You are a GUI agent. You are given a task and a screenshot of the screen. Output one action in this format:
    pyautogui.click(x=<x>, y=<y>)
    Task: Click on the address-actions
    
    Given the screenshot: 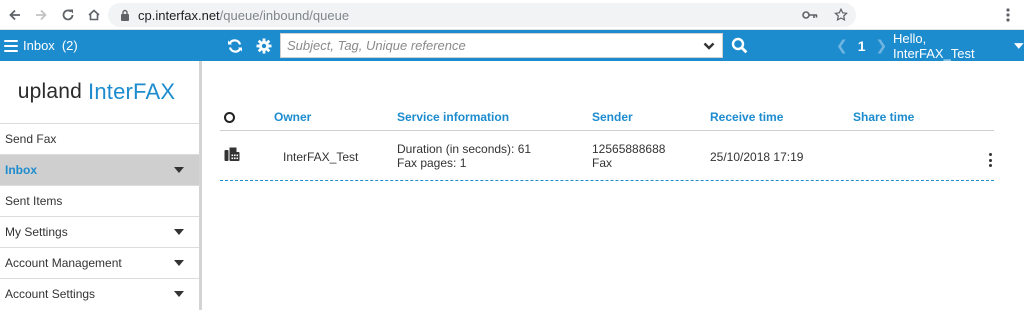 What is the action you would take?
    pyautogui.click(x=825, y=15)
    